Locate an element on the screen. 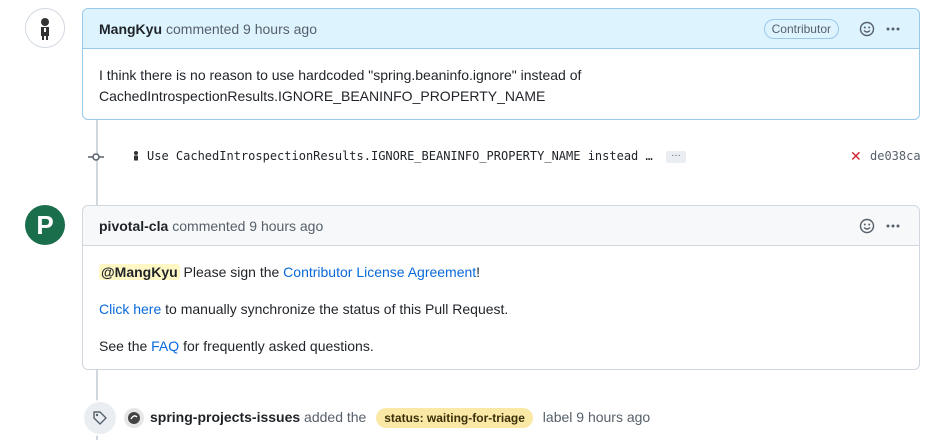  avatar-letter: P is located at coordinates (45, 224).